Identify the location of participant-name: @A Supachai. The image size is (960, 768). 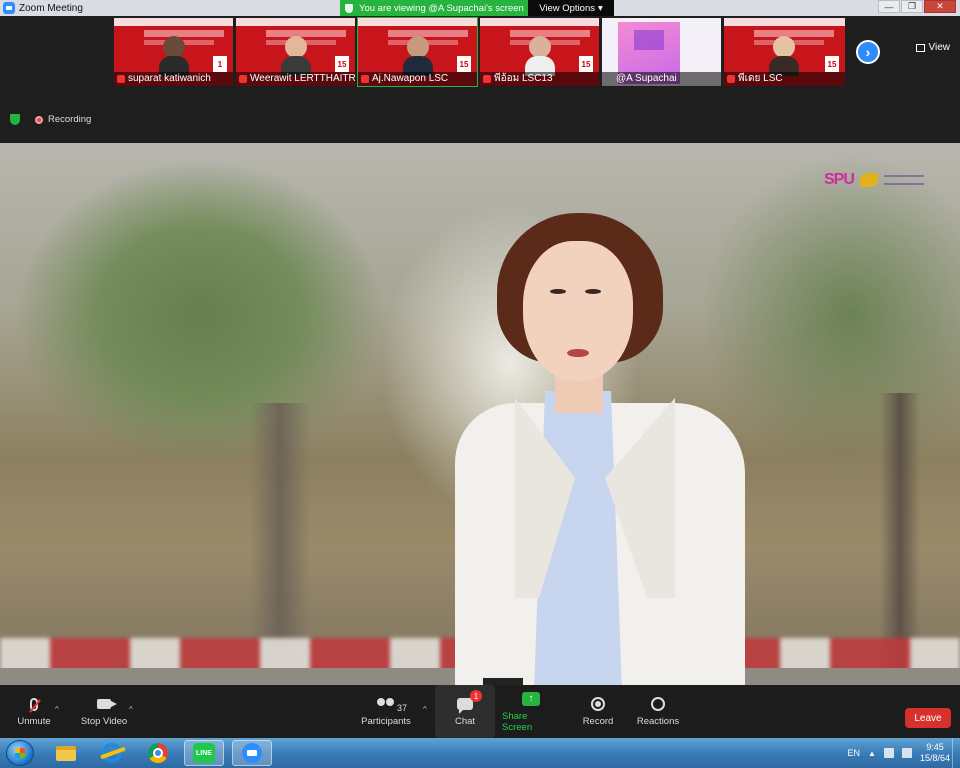
(661, 79).